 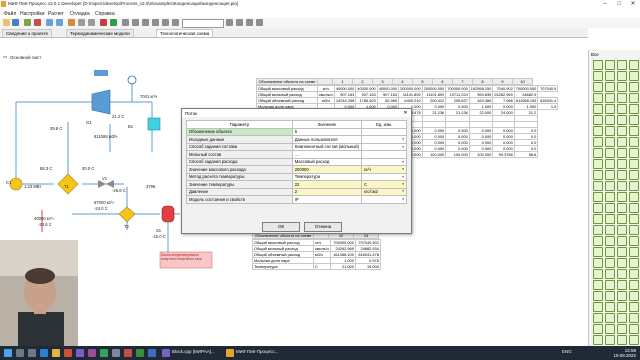 I want to click on table-cell: 616041.478, so click(x=367, y=254).